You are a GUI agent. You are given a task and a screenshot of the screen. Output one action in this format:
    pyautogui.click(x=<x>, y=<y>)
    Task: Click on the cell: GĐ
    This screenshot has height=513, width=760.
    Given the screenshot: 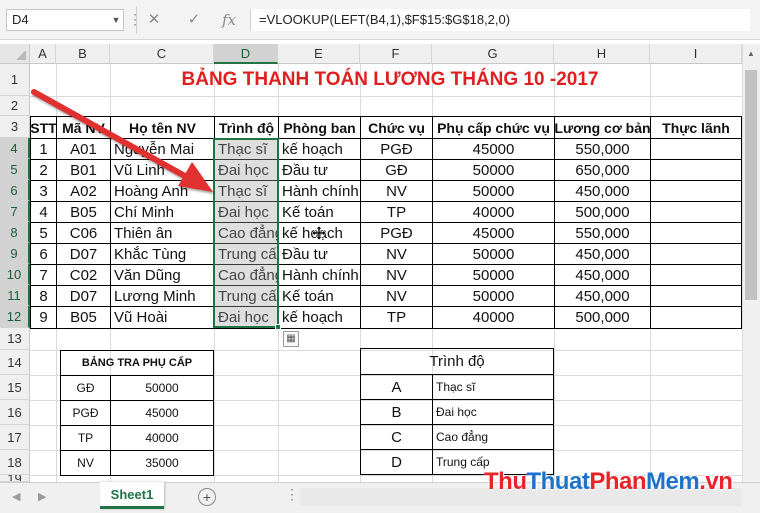 What is the action you would take?
    pyautogui.click(x=396, y=170)
    